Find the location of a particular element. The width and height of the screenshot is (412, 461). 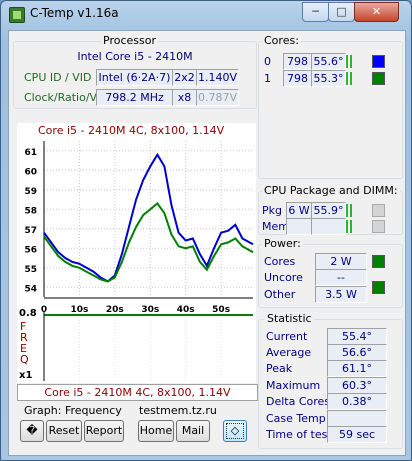

cpu-id-label: CPU ID is located at coordinates (43, 77).